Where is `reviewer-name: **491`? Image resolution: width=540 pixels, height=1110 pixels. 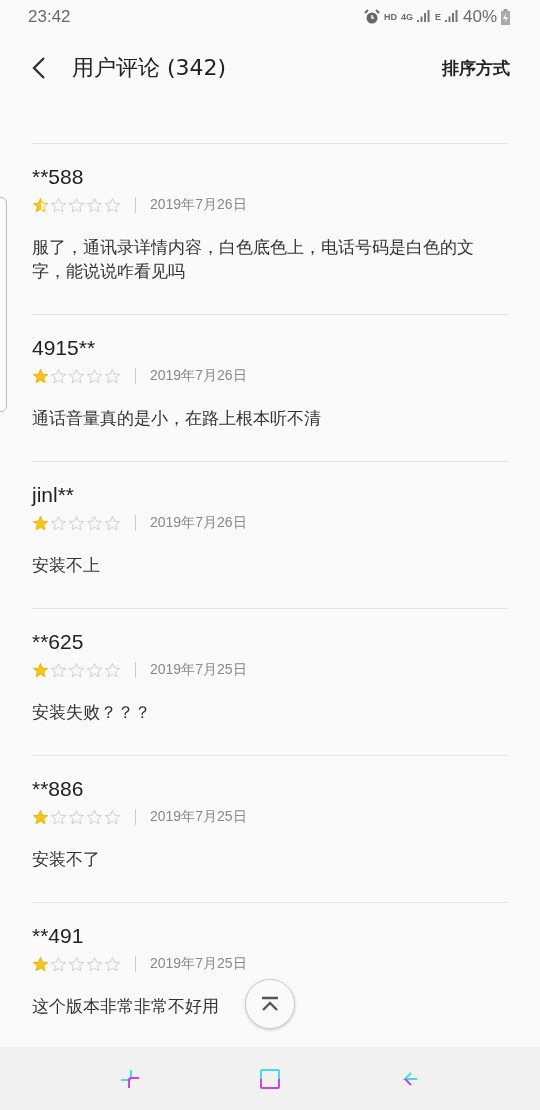
reviewer-name: **491 is located at coordinates (58, 936).